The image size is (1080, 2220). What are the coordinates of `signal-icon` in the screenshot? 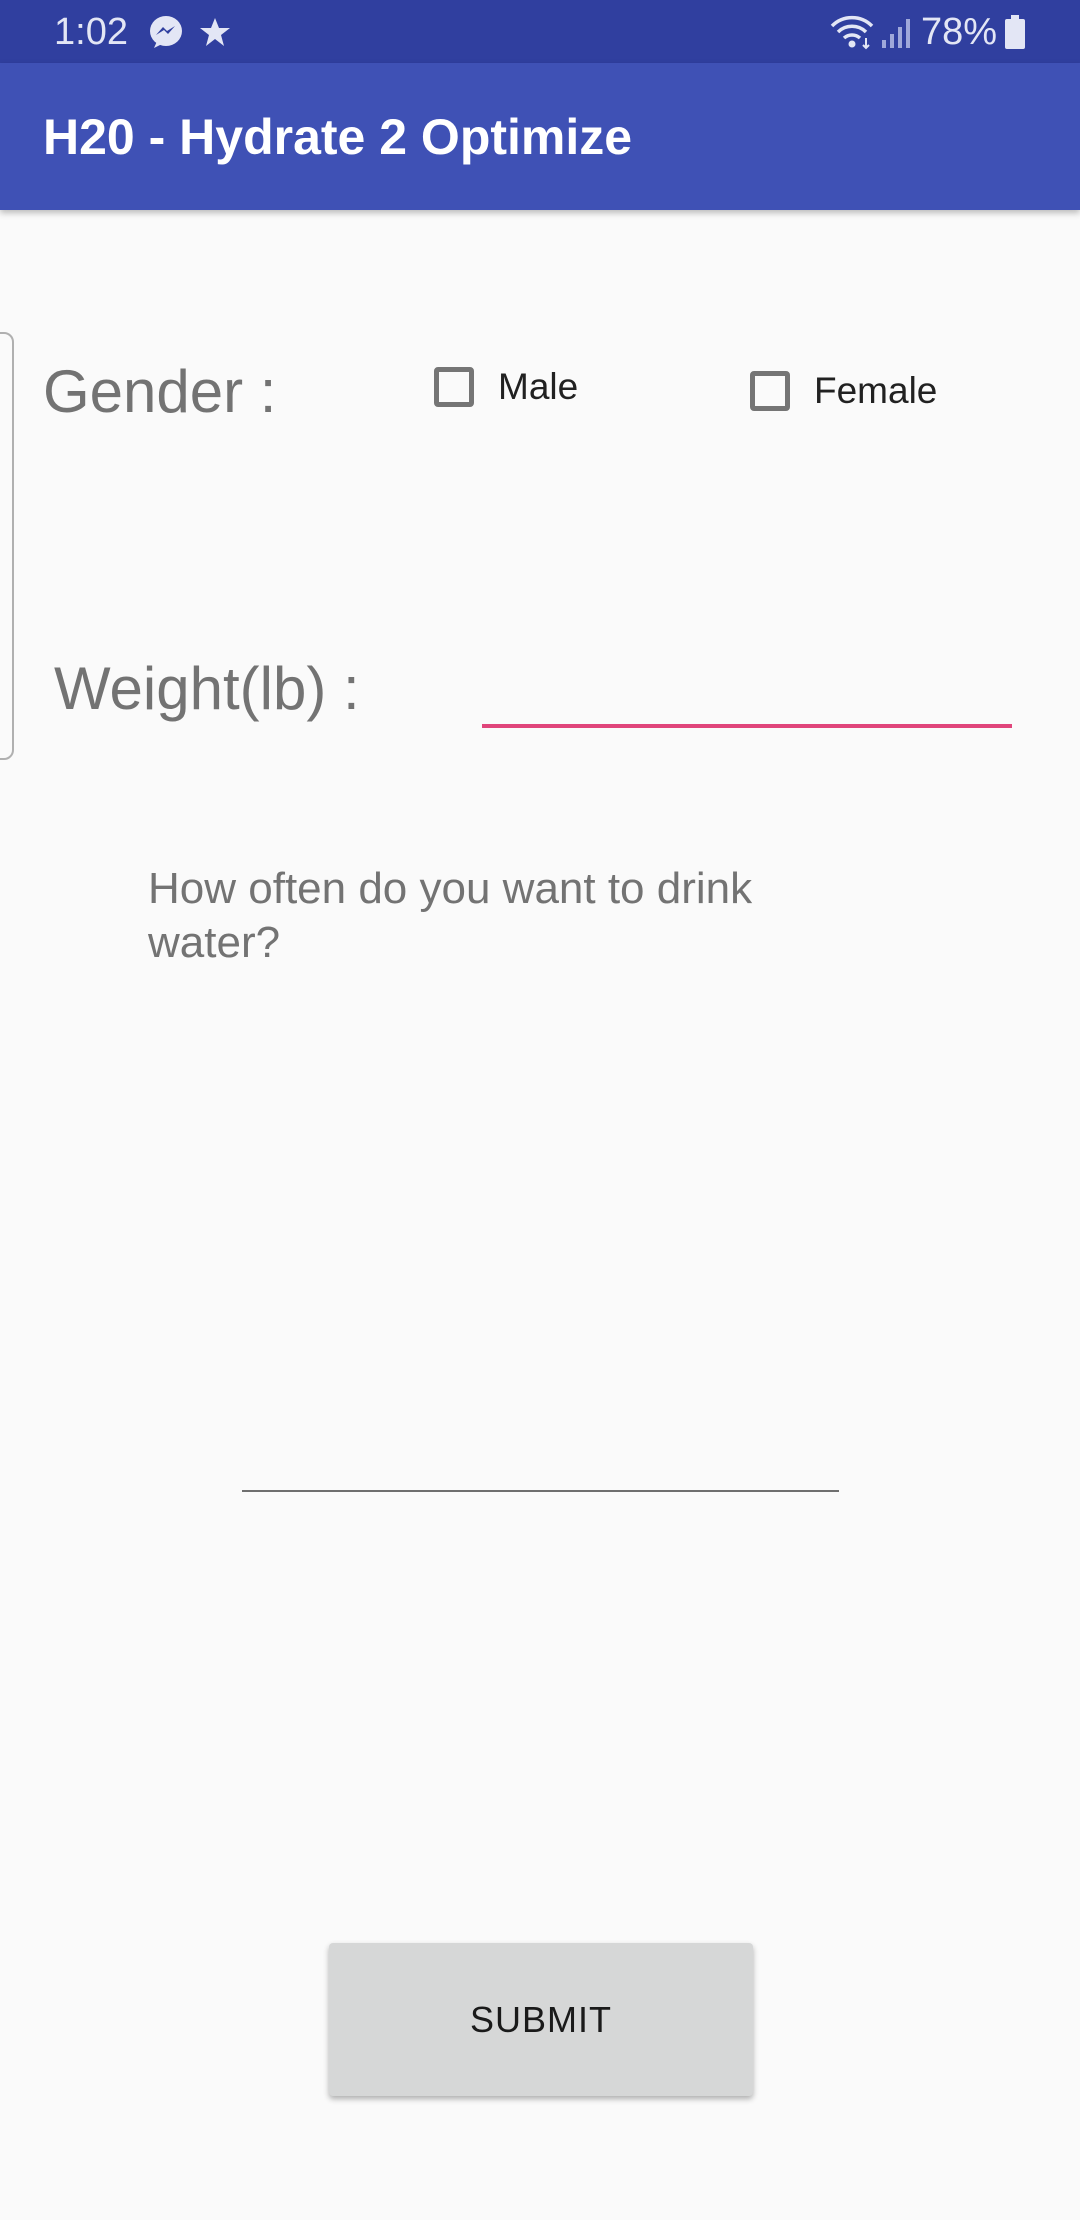 It's located at (897, 32).